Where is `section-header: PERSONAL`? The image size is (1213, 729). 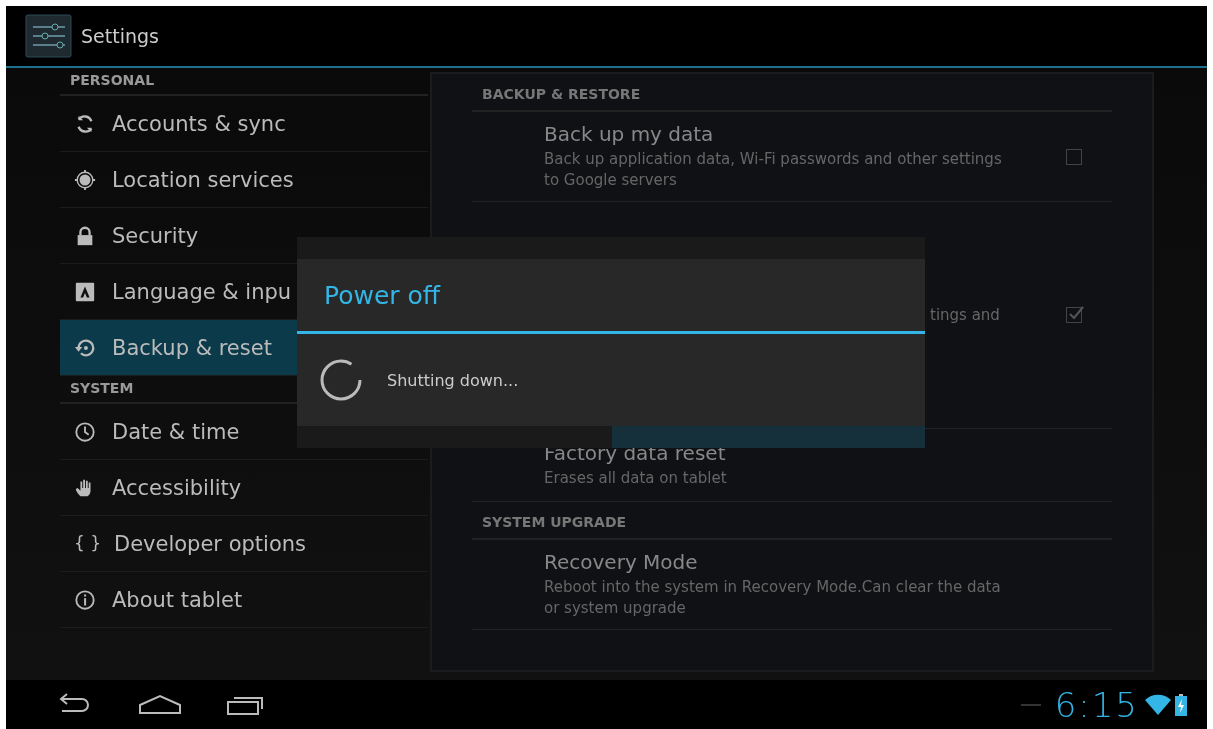
section-header: PERSONAL is located at coordinates (244, 82).